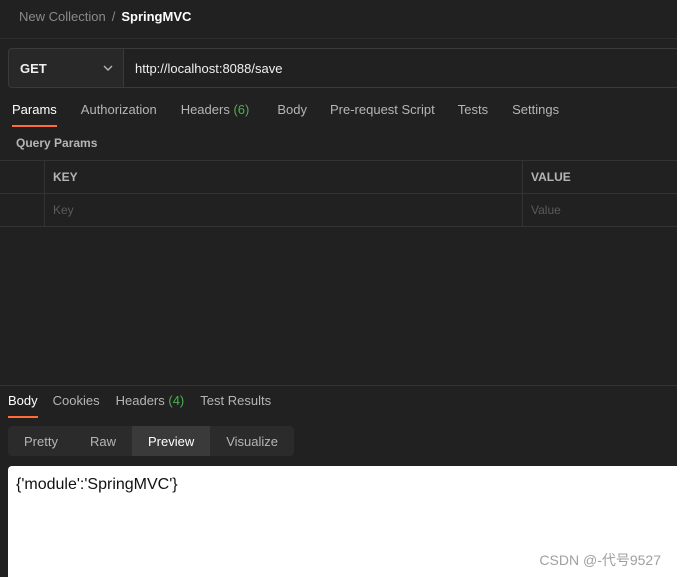 The height and width of the screenshot is (577, 677). What do you see at coordinates (57, 143) in the screenshot?
I see `query-params-title: Query Params` at bounding box center [57, 143].